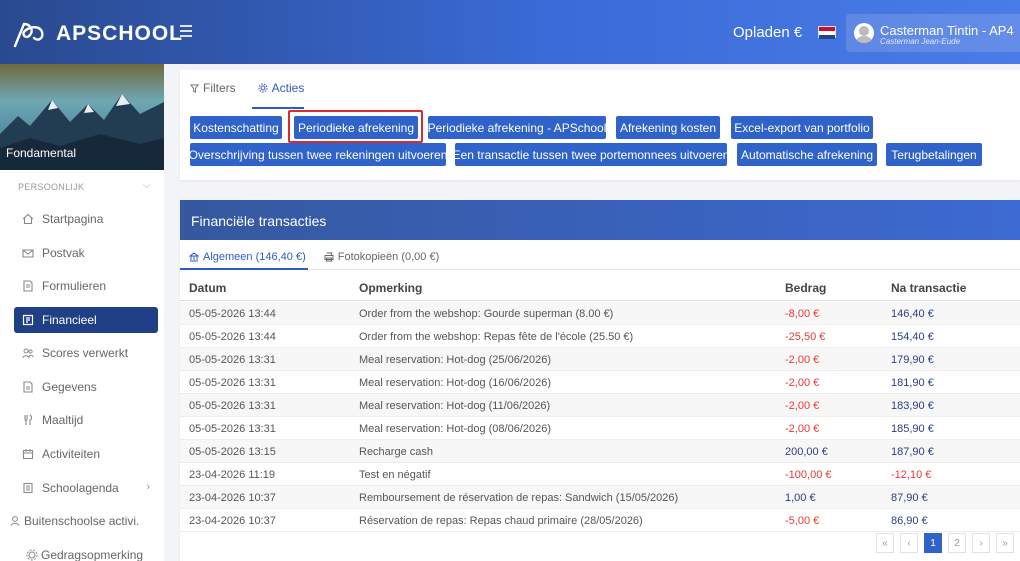 The image size is (1020, 561). I want to click on form-icon, so click(28, 286).